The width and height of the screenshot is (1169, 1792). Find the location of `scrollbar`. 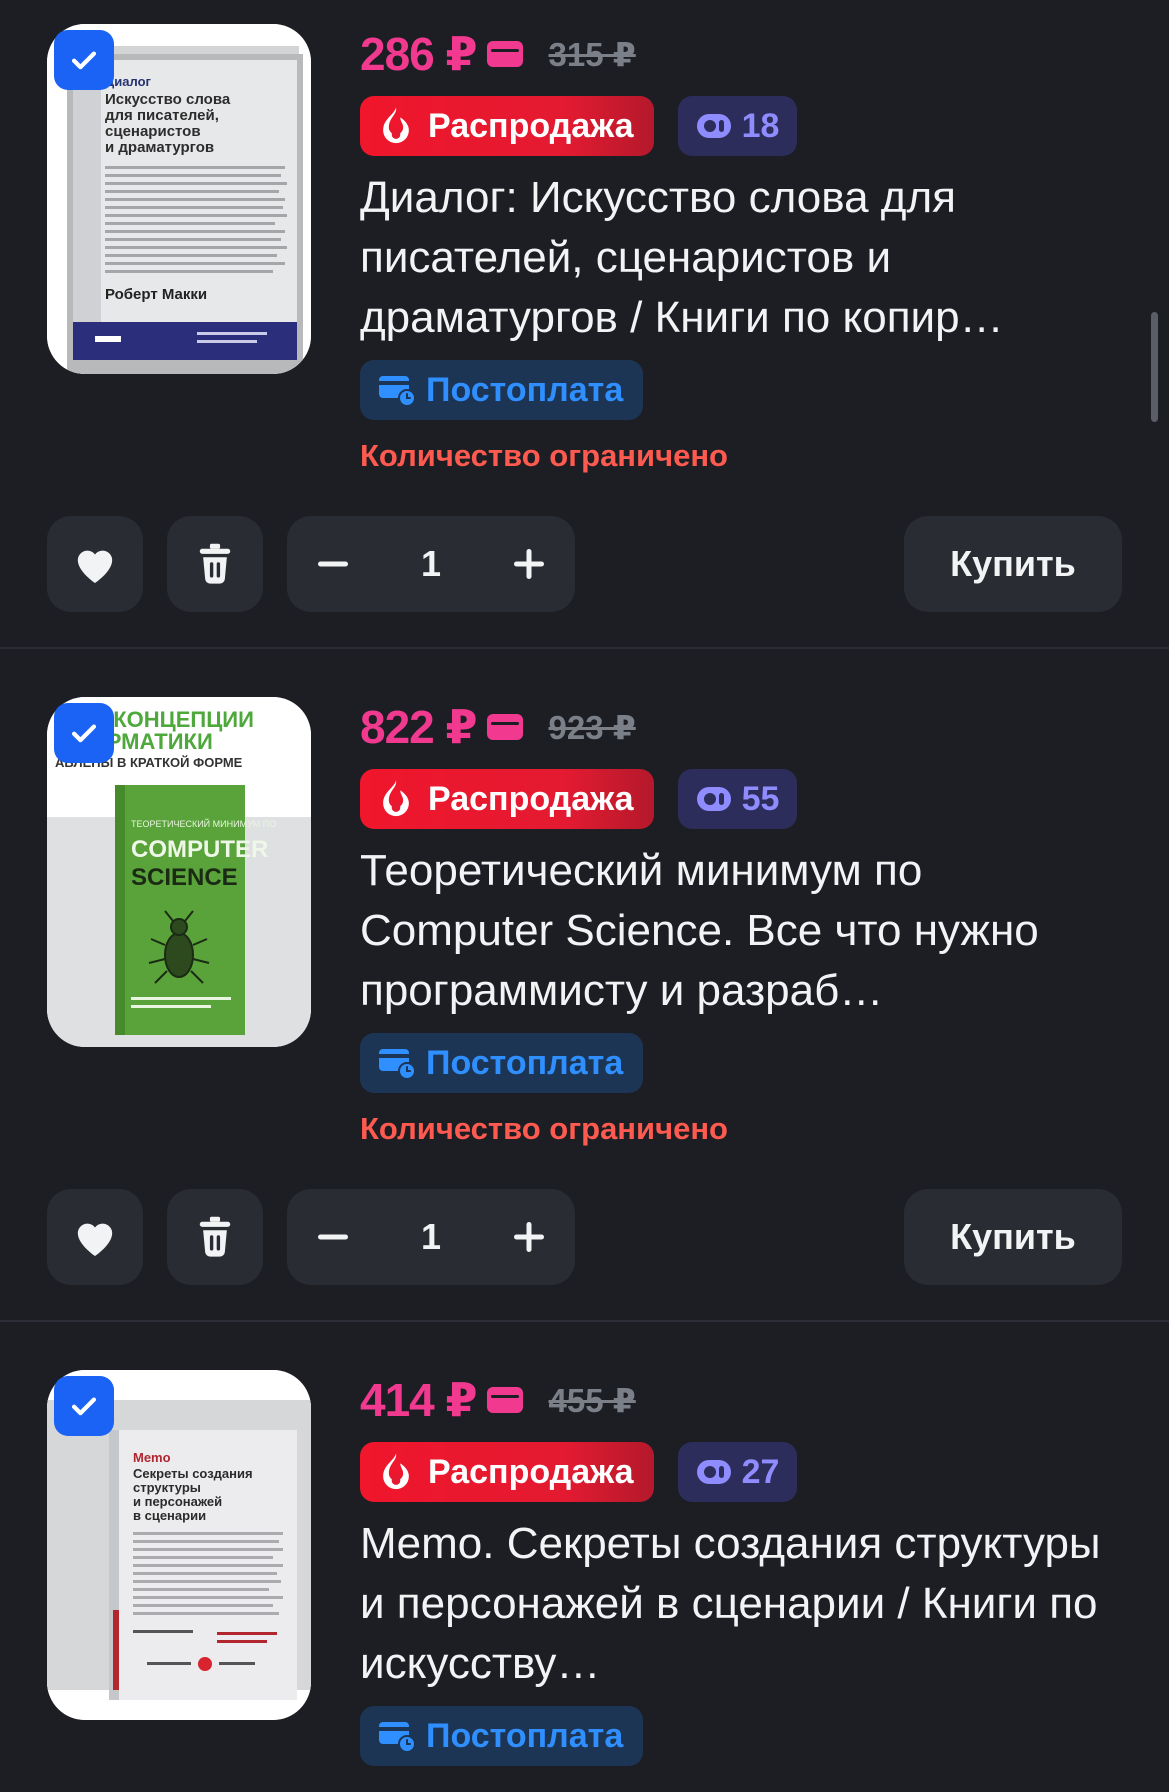

scrollbar is located at coordinates (1154, 367).